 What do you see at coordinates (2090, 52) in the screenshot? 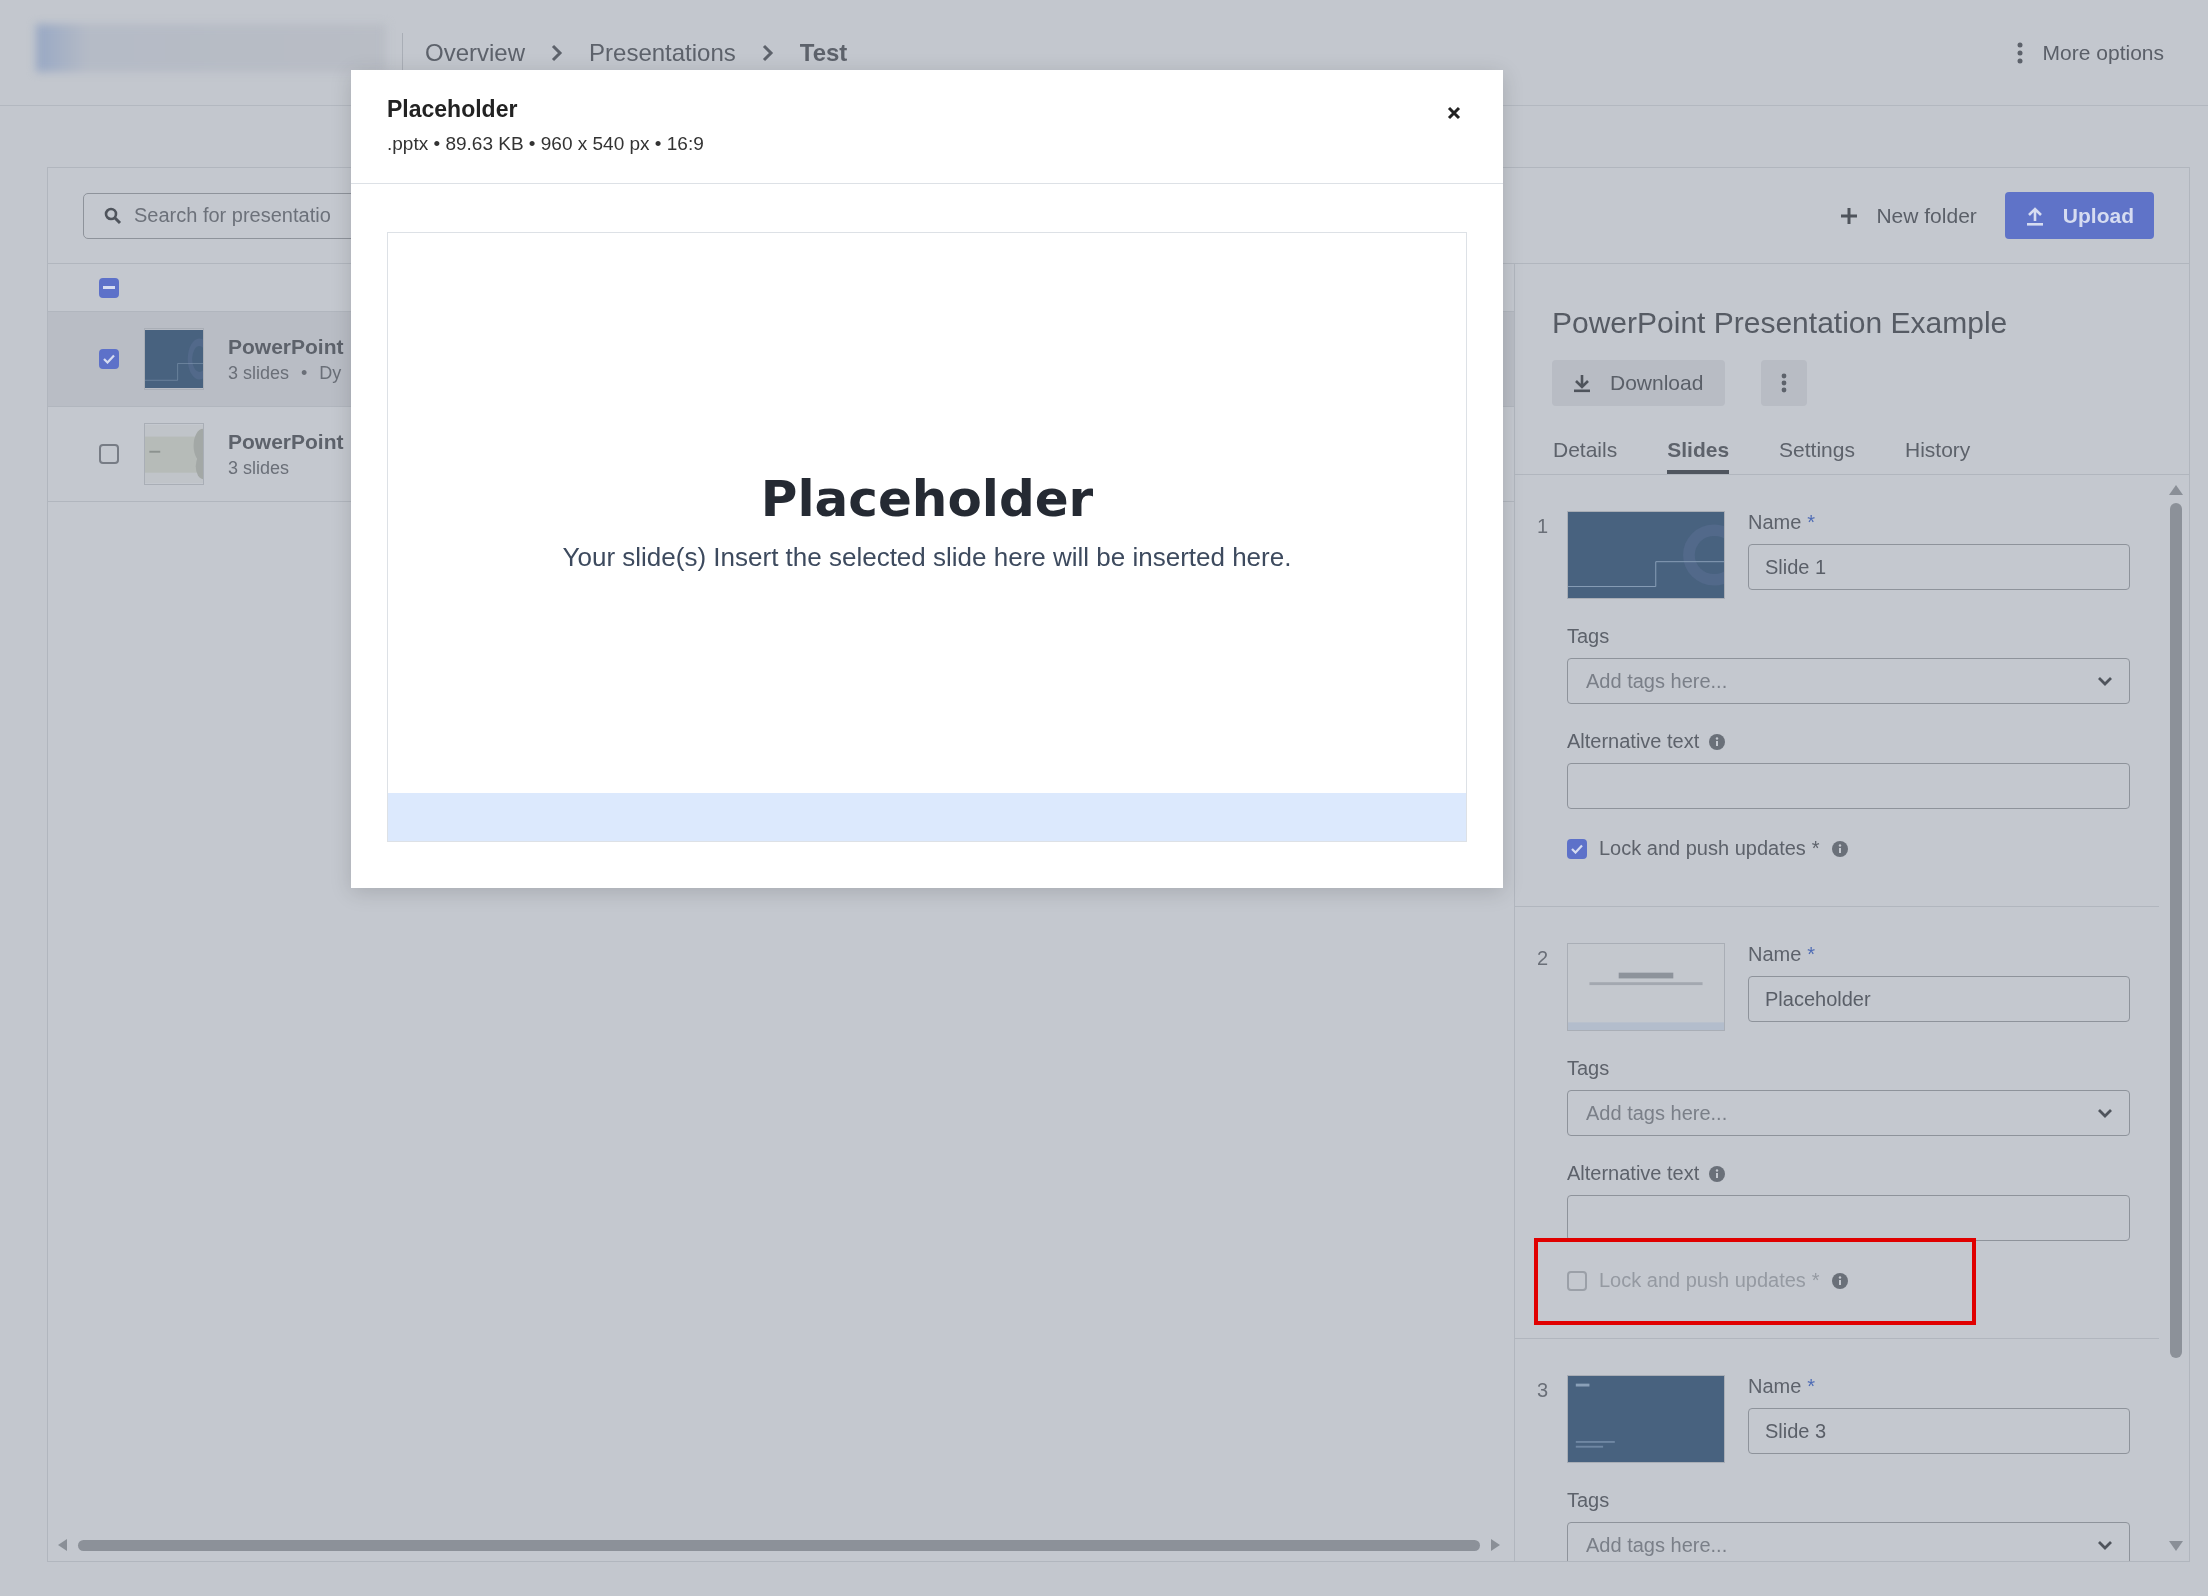
I see `more-options-button: More options` at bounding box center [2090, 52].